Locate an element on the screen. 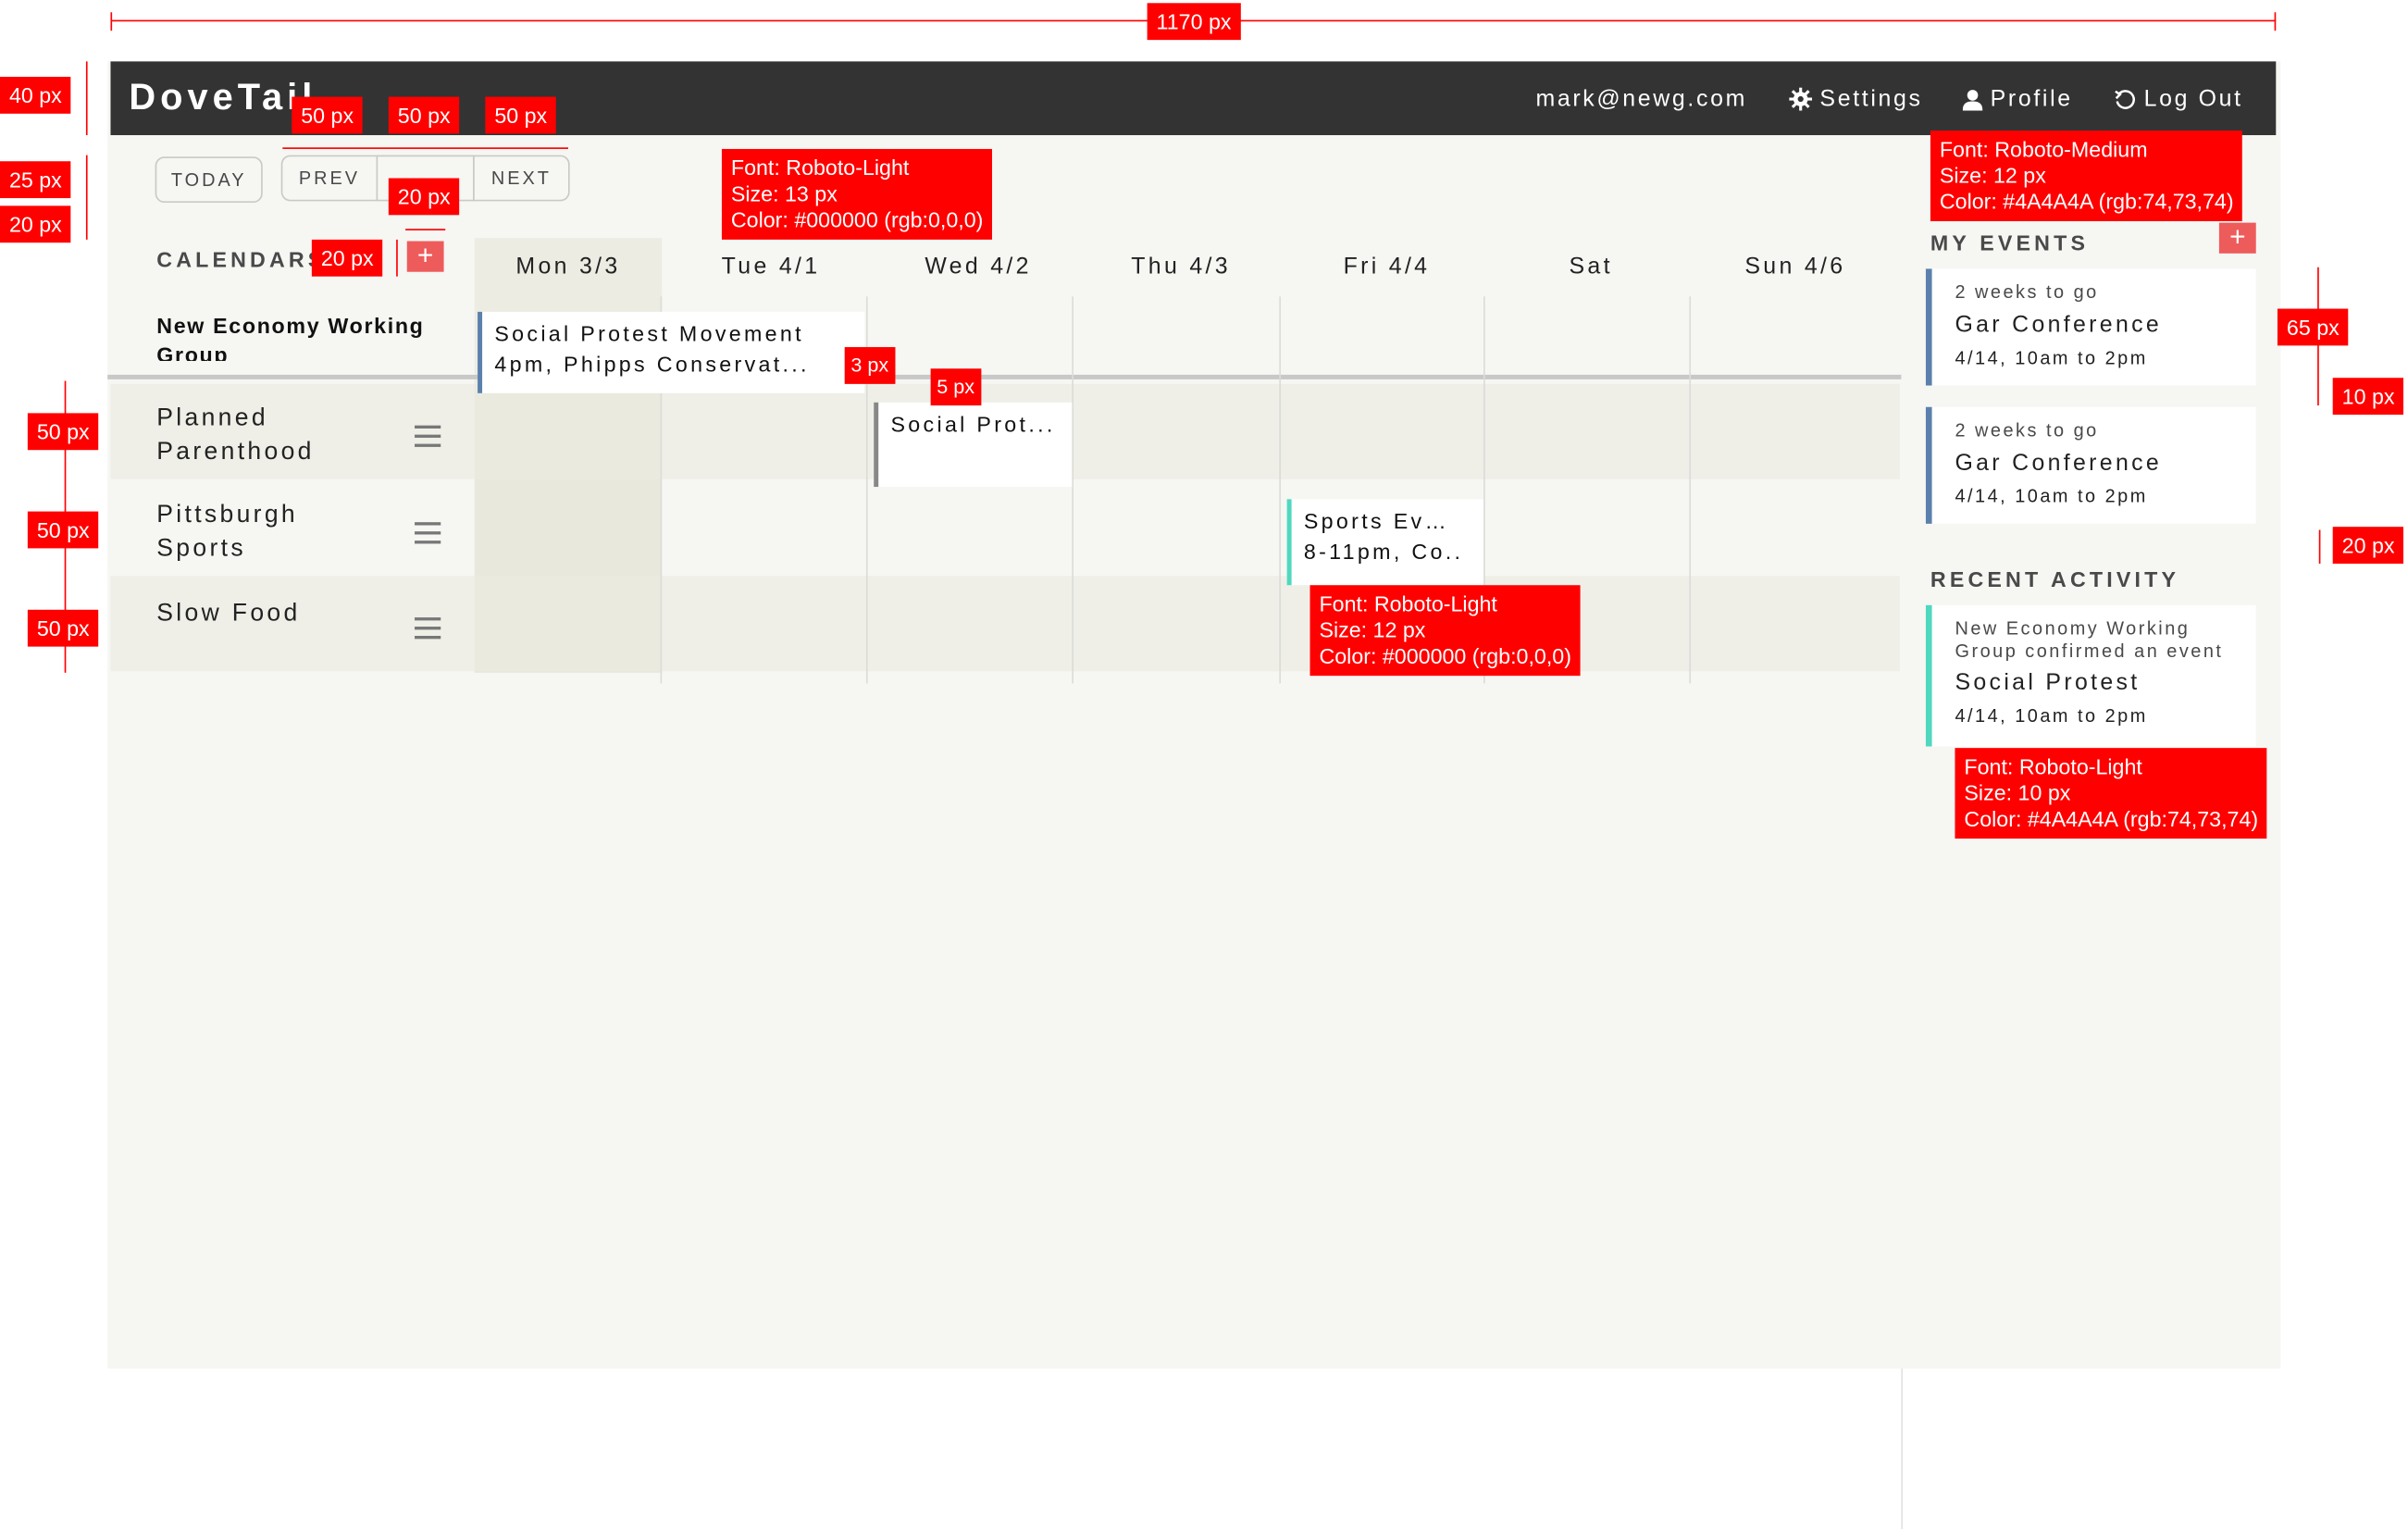 The width and height of the screenshot is (2408, 1529). add-event-button: + is located at coordinates (2237, 238).